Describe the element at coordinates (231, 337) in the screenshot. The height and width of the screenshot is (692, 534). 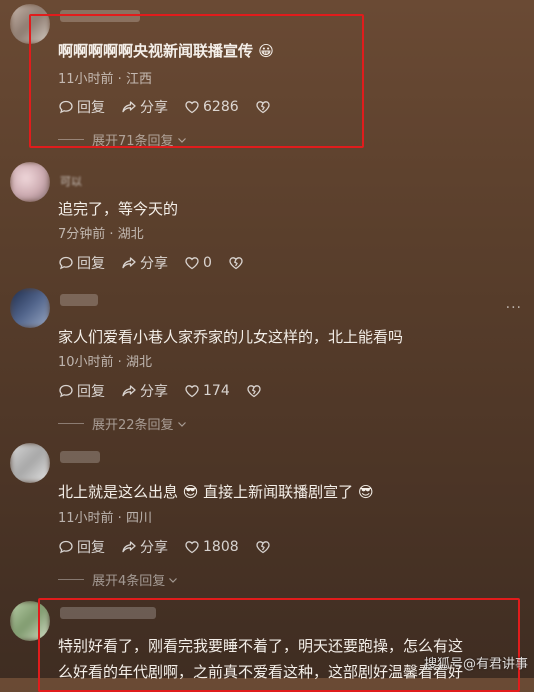
I see `comment-text: 家人们爱看小巷人家乔家的儿女这样的，北上能看吗` at that location.